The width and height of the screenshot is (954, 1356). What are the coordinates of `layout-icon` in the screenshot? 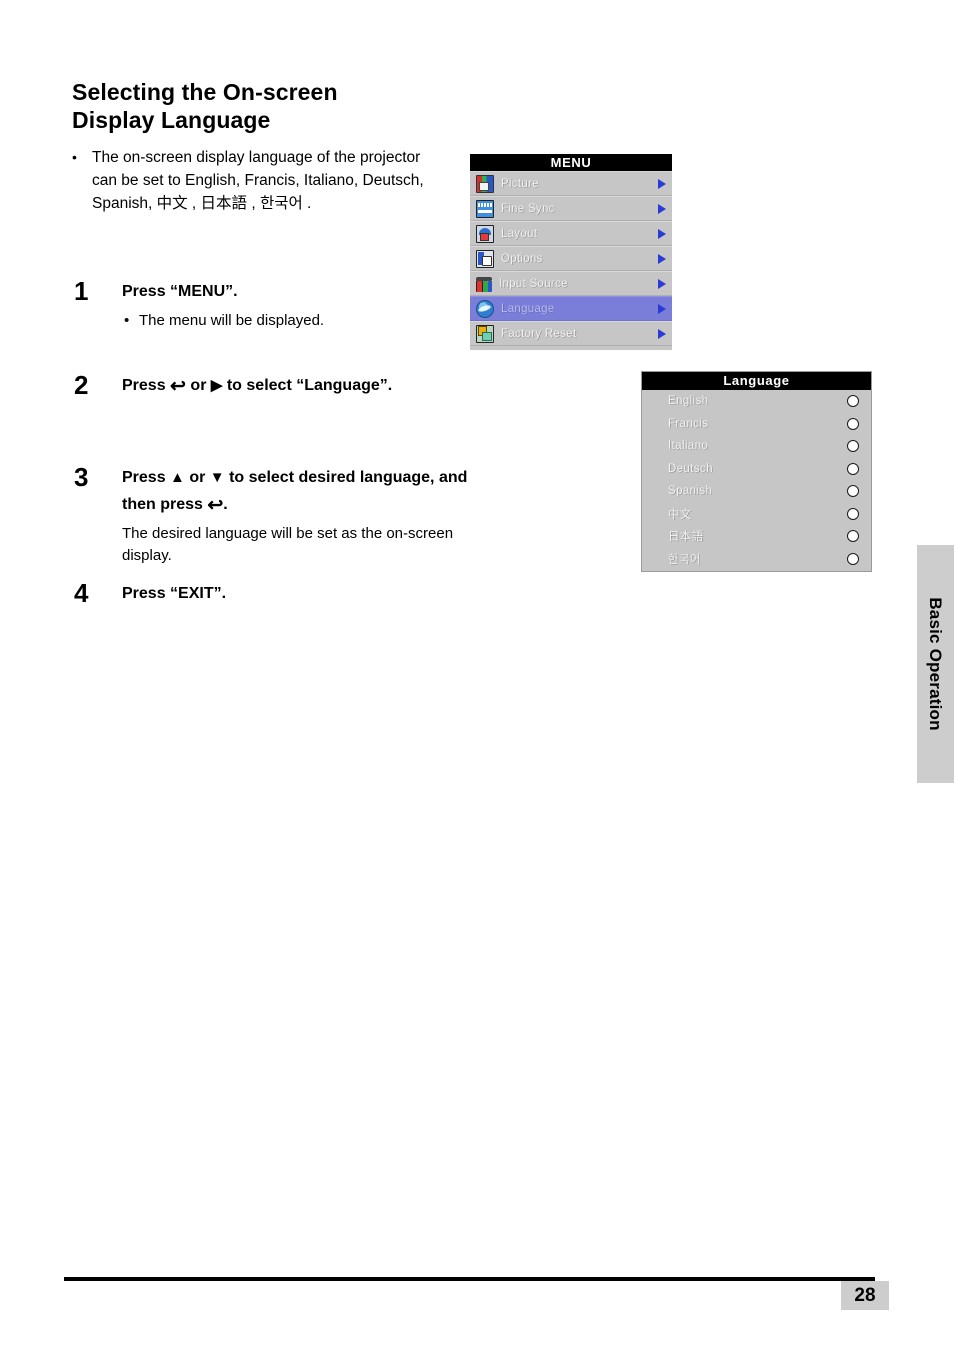 It's located at (485, 233).